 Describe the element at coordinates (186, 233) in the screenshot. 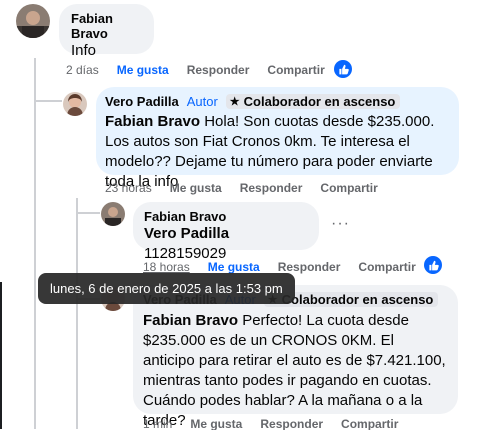

I see `mention-link: Vero Padilla` at that location.